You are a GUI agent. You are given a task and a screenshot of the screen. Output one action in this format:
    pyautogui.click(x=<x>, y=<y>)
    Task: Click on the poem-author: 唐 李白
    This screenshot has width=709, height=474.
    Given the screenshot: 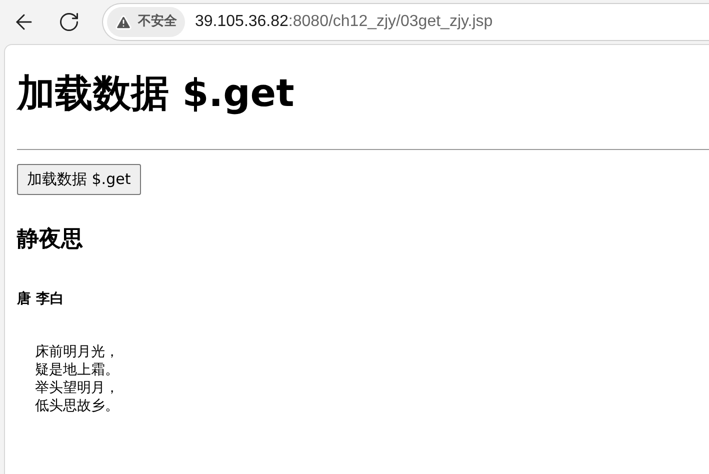 What is the action you would take?
    pyautogui.click(x=41, y=299)
    